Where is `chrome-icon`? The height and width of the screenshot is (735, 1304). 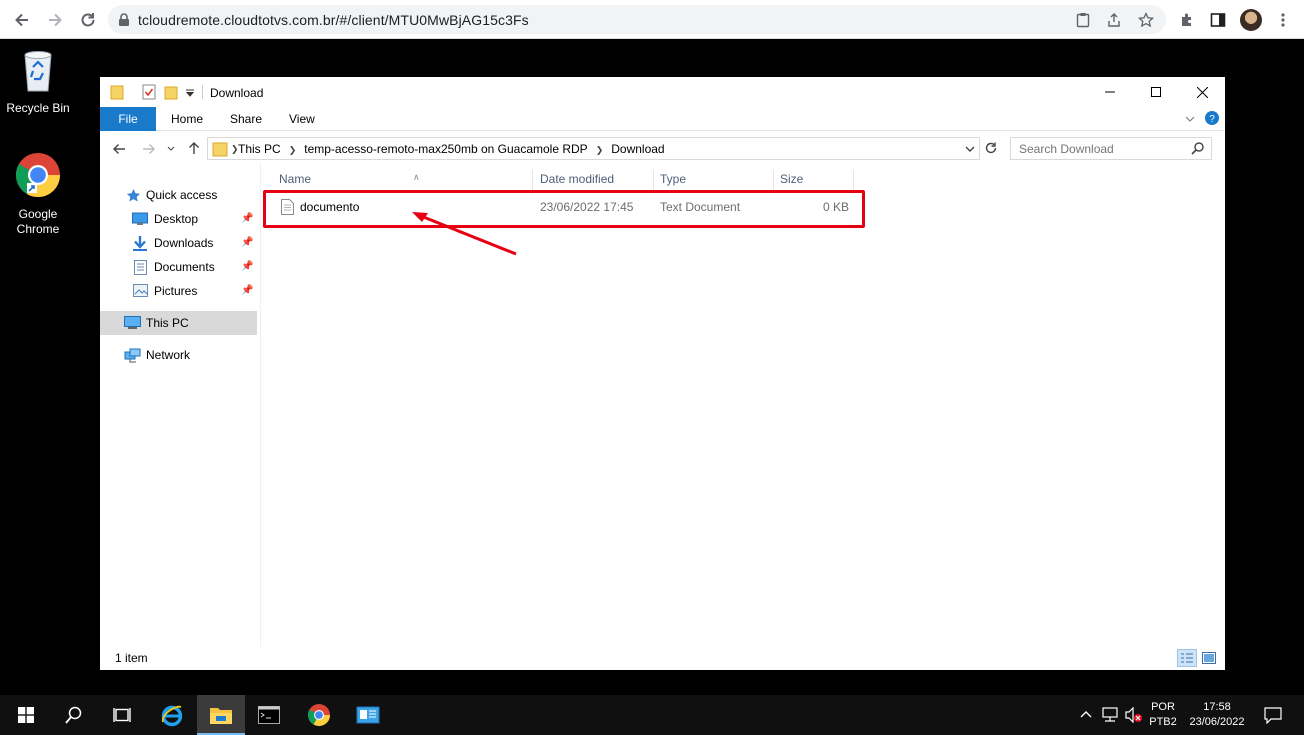 chrome-icon is located at coordinates (319, 715).